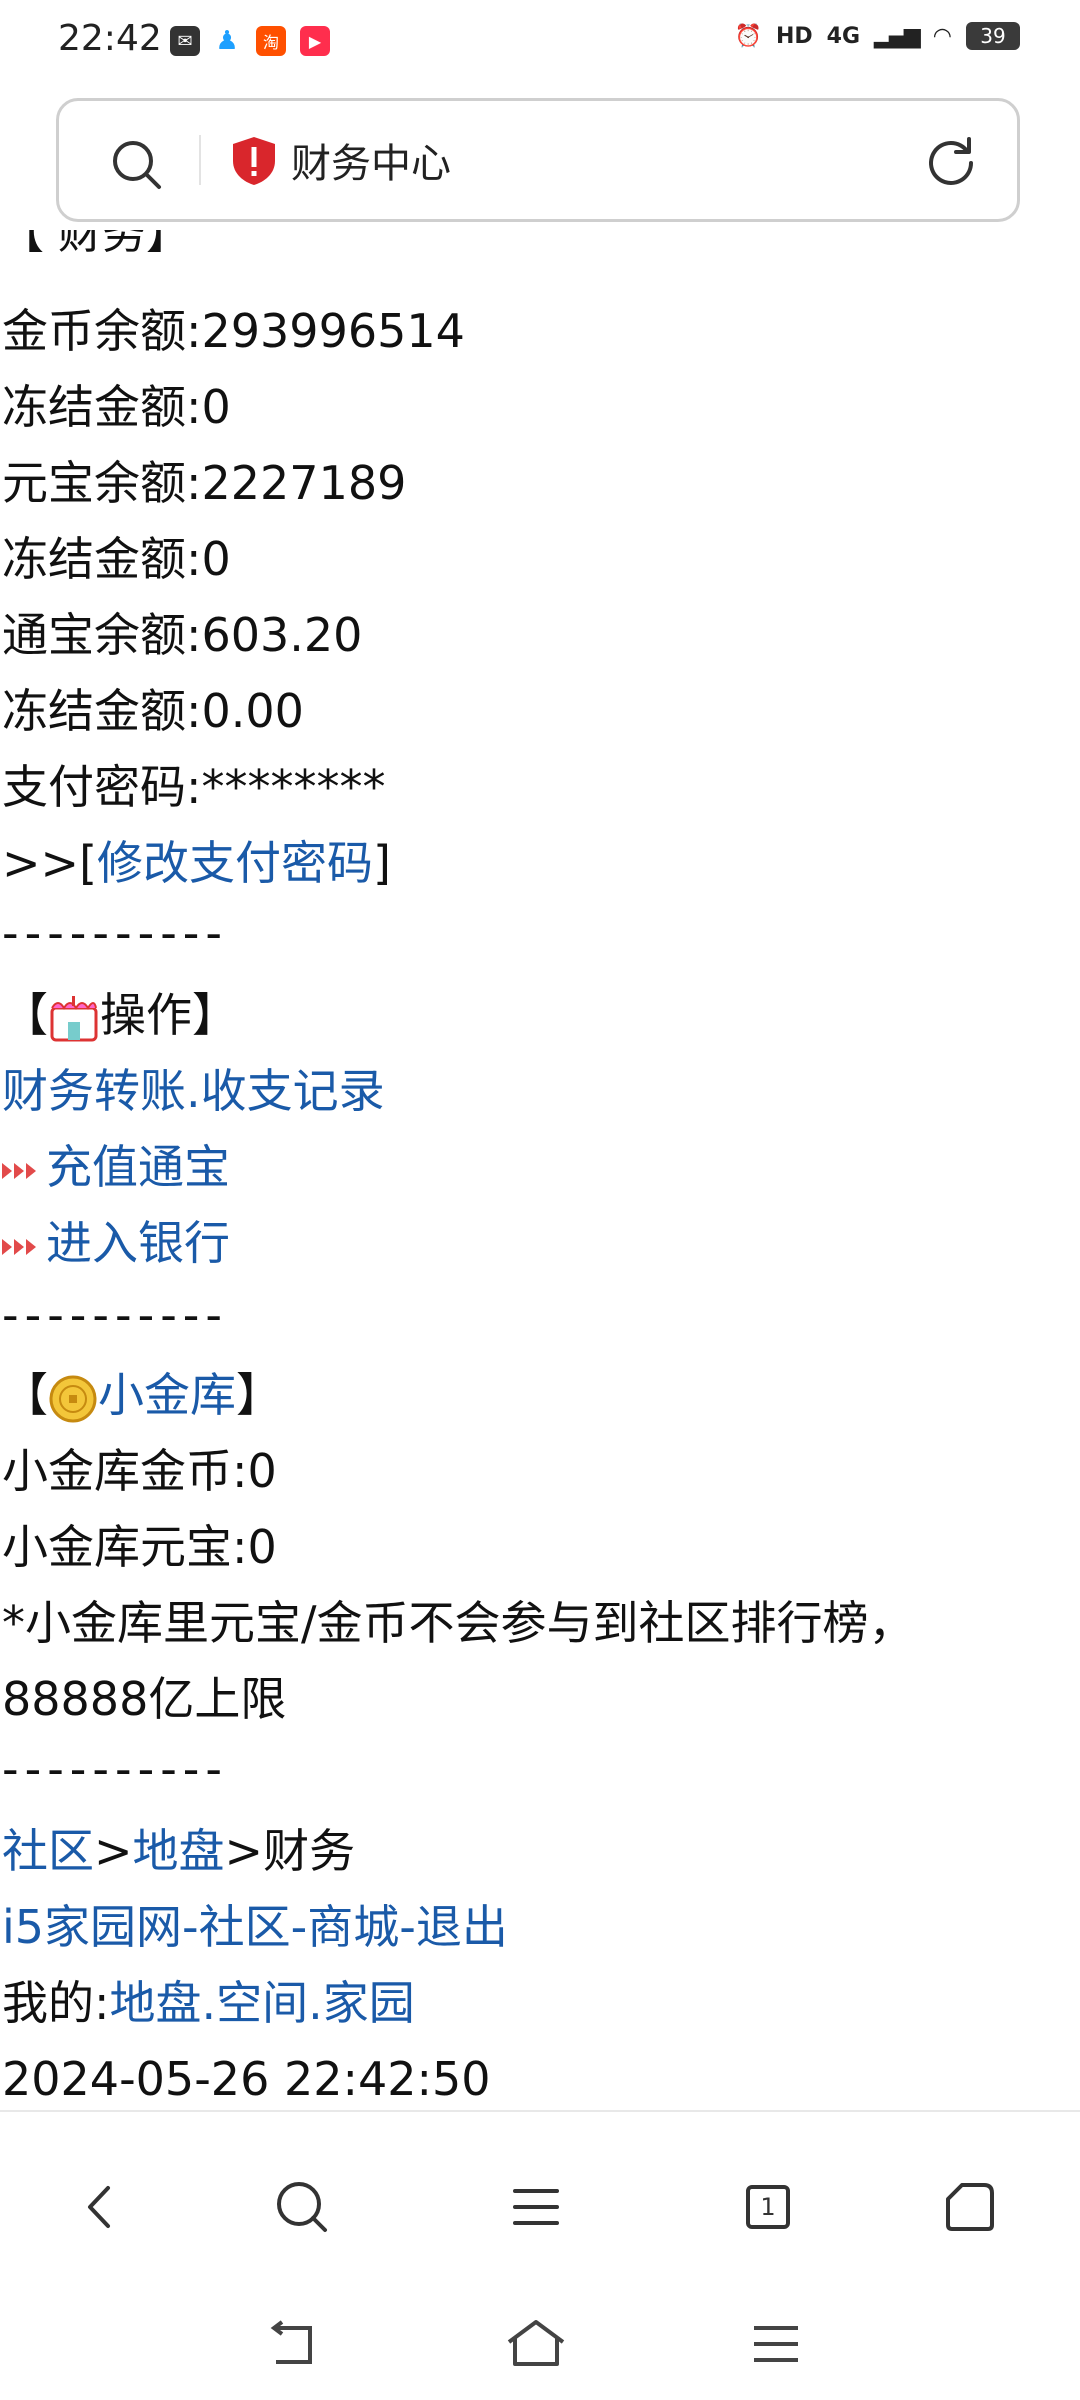 Image resolution: width=1080 pixels, height=2400 pixels. What do you see at coordinates (50, 863) in the screenshot?
I see `modify-prefix: >>[` at bounding box center [50, 863].